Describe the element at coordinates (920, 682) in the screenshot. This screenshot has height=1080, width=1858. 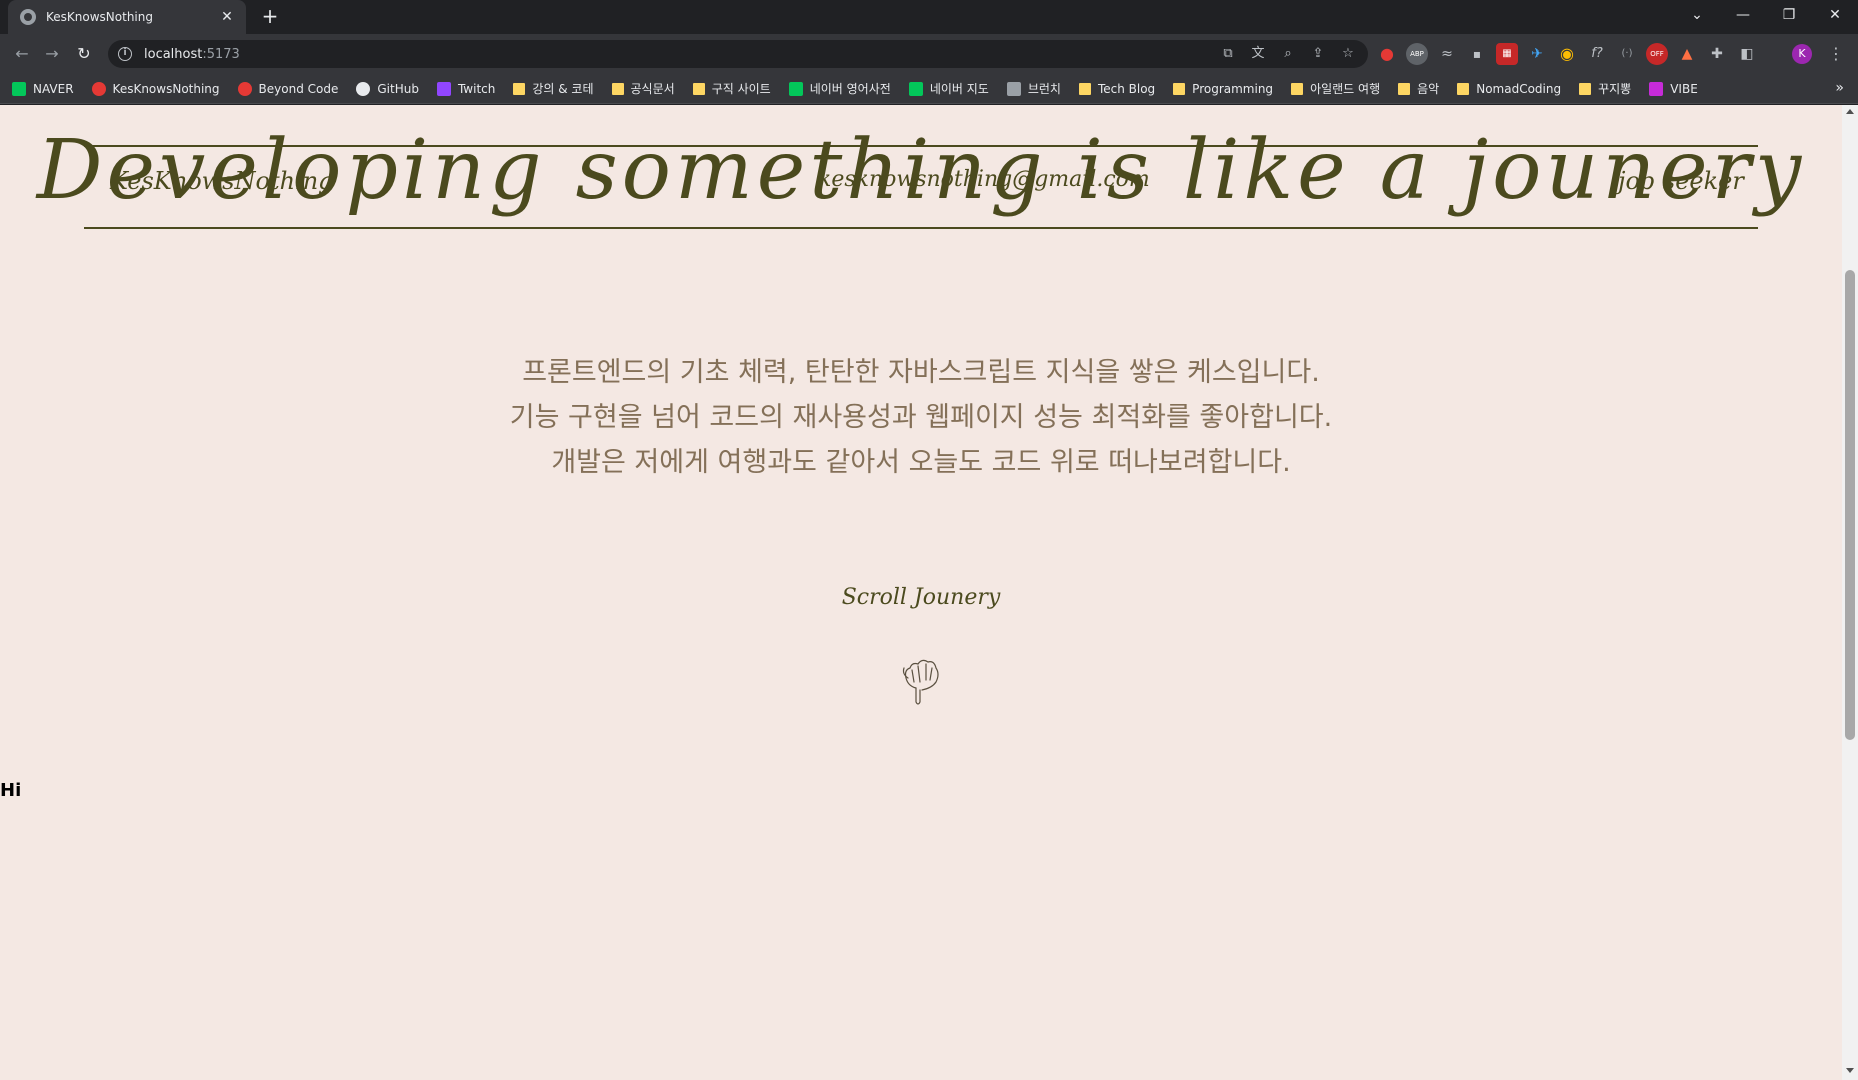
I see `pointing-hand-icon` at that location.